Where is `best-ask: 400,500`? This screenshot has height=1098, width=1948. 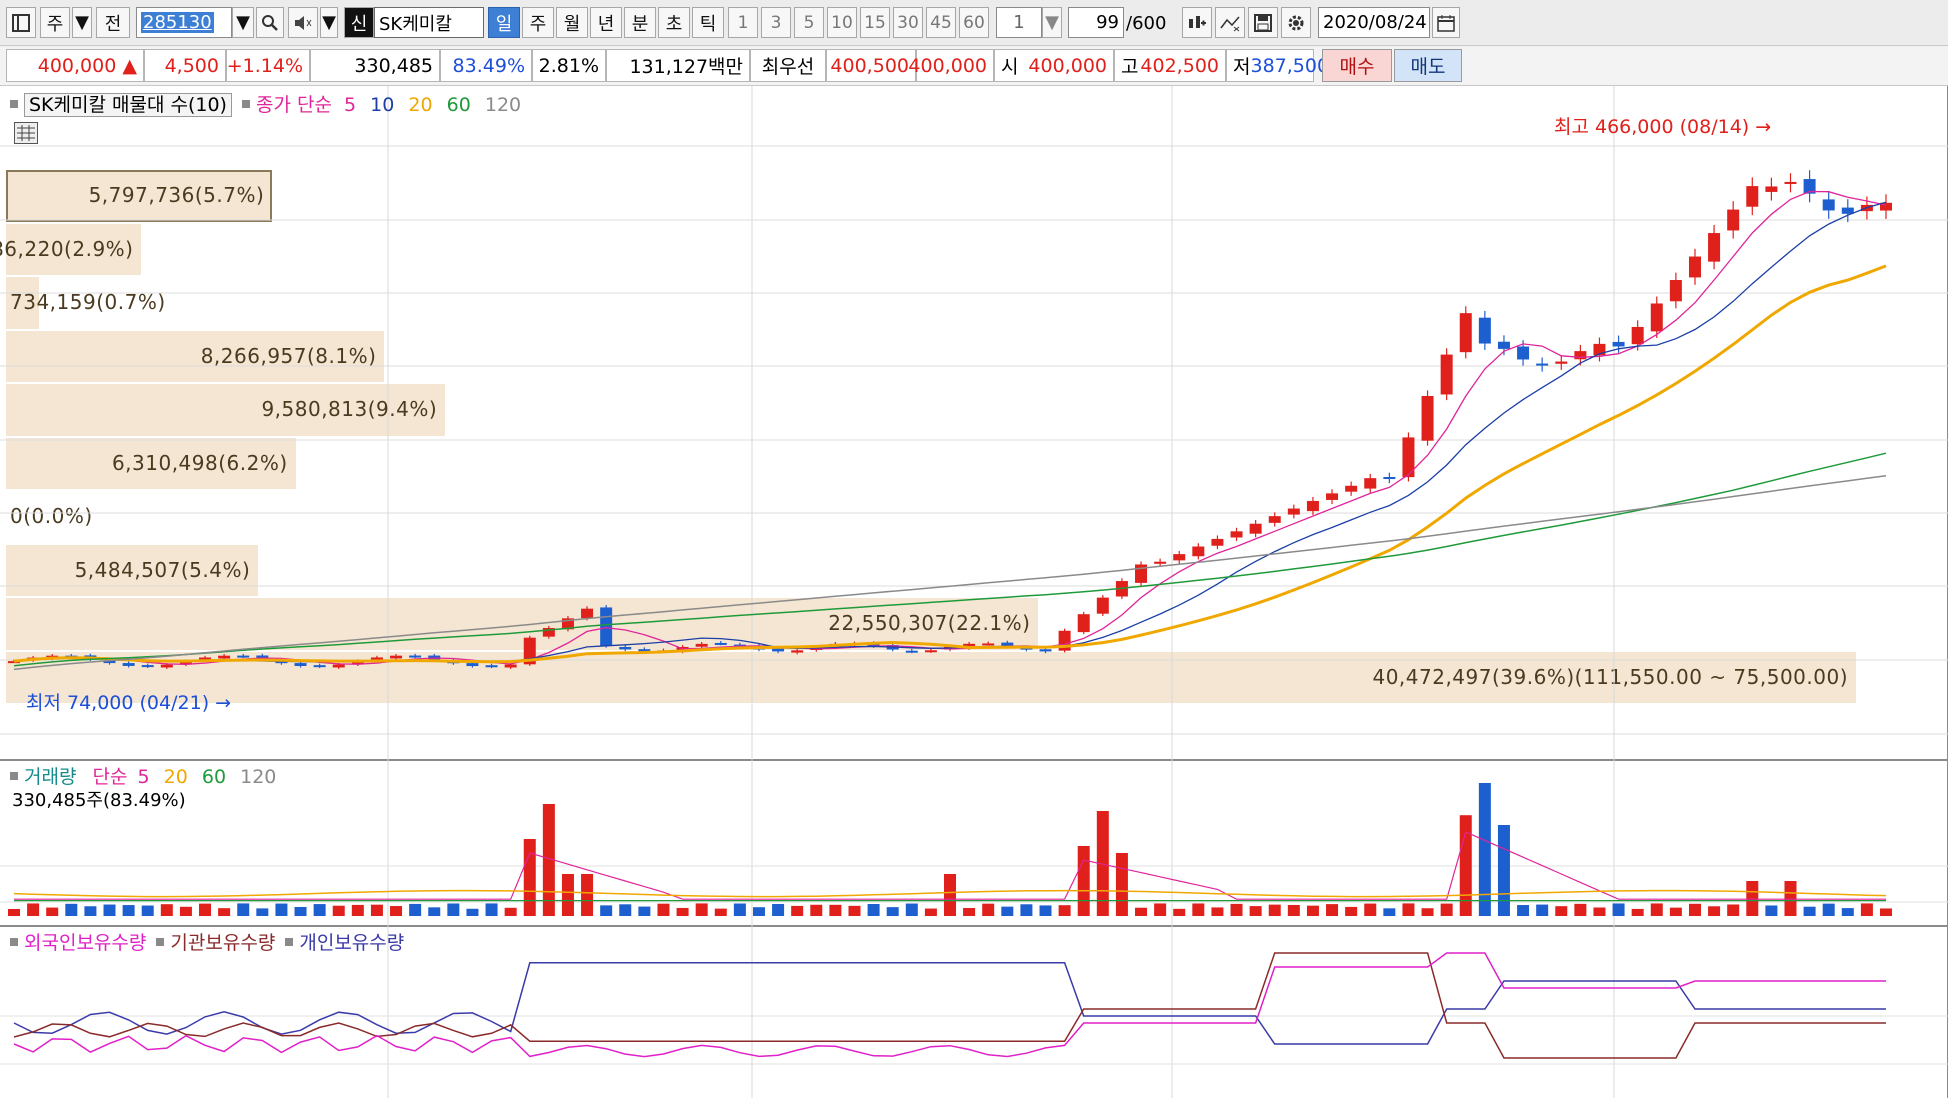 best-ask: 400,500 is located at coordinates (871, 65).